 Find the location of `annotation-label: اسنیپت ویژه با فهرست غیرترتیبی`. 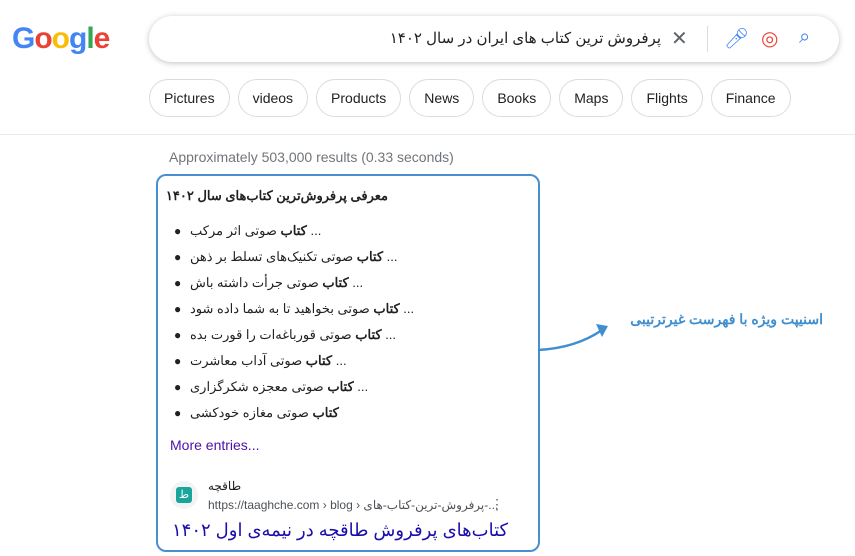

annotation-label: اسنیپت ویژه با فهرست غیرترتیبی is located at coordinates (726, 319).